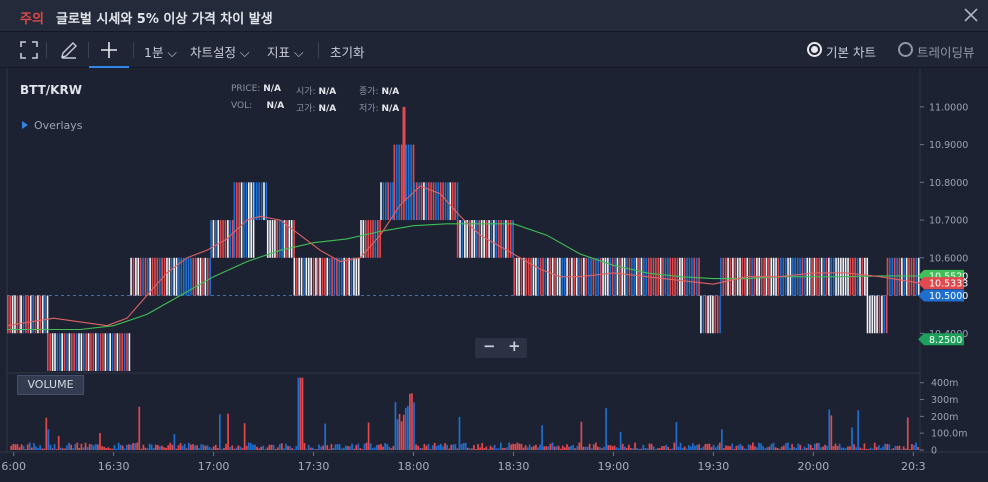 This screenshot has height=482, width=988. I want to click on indicators-dropdown: 지표 ⌵, so click(285, 51).